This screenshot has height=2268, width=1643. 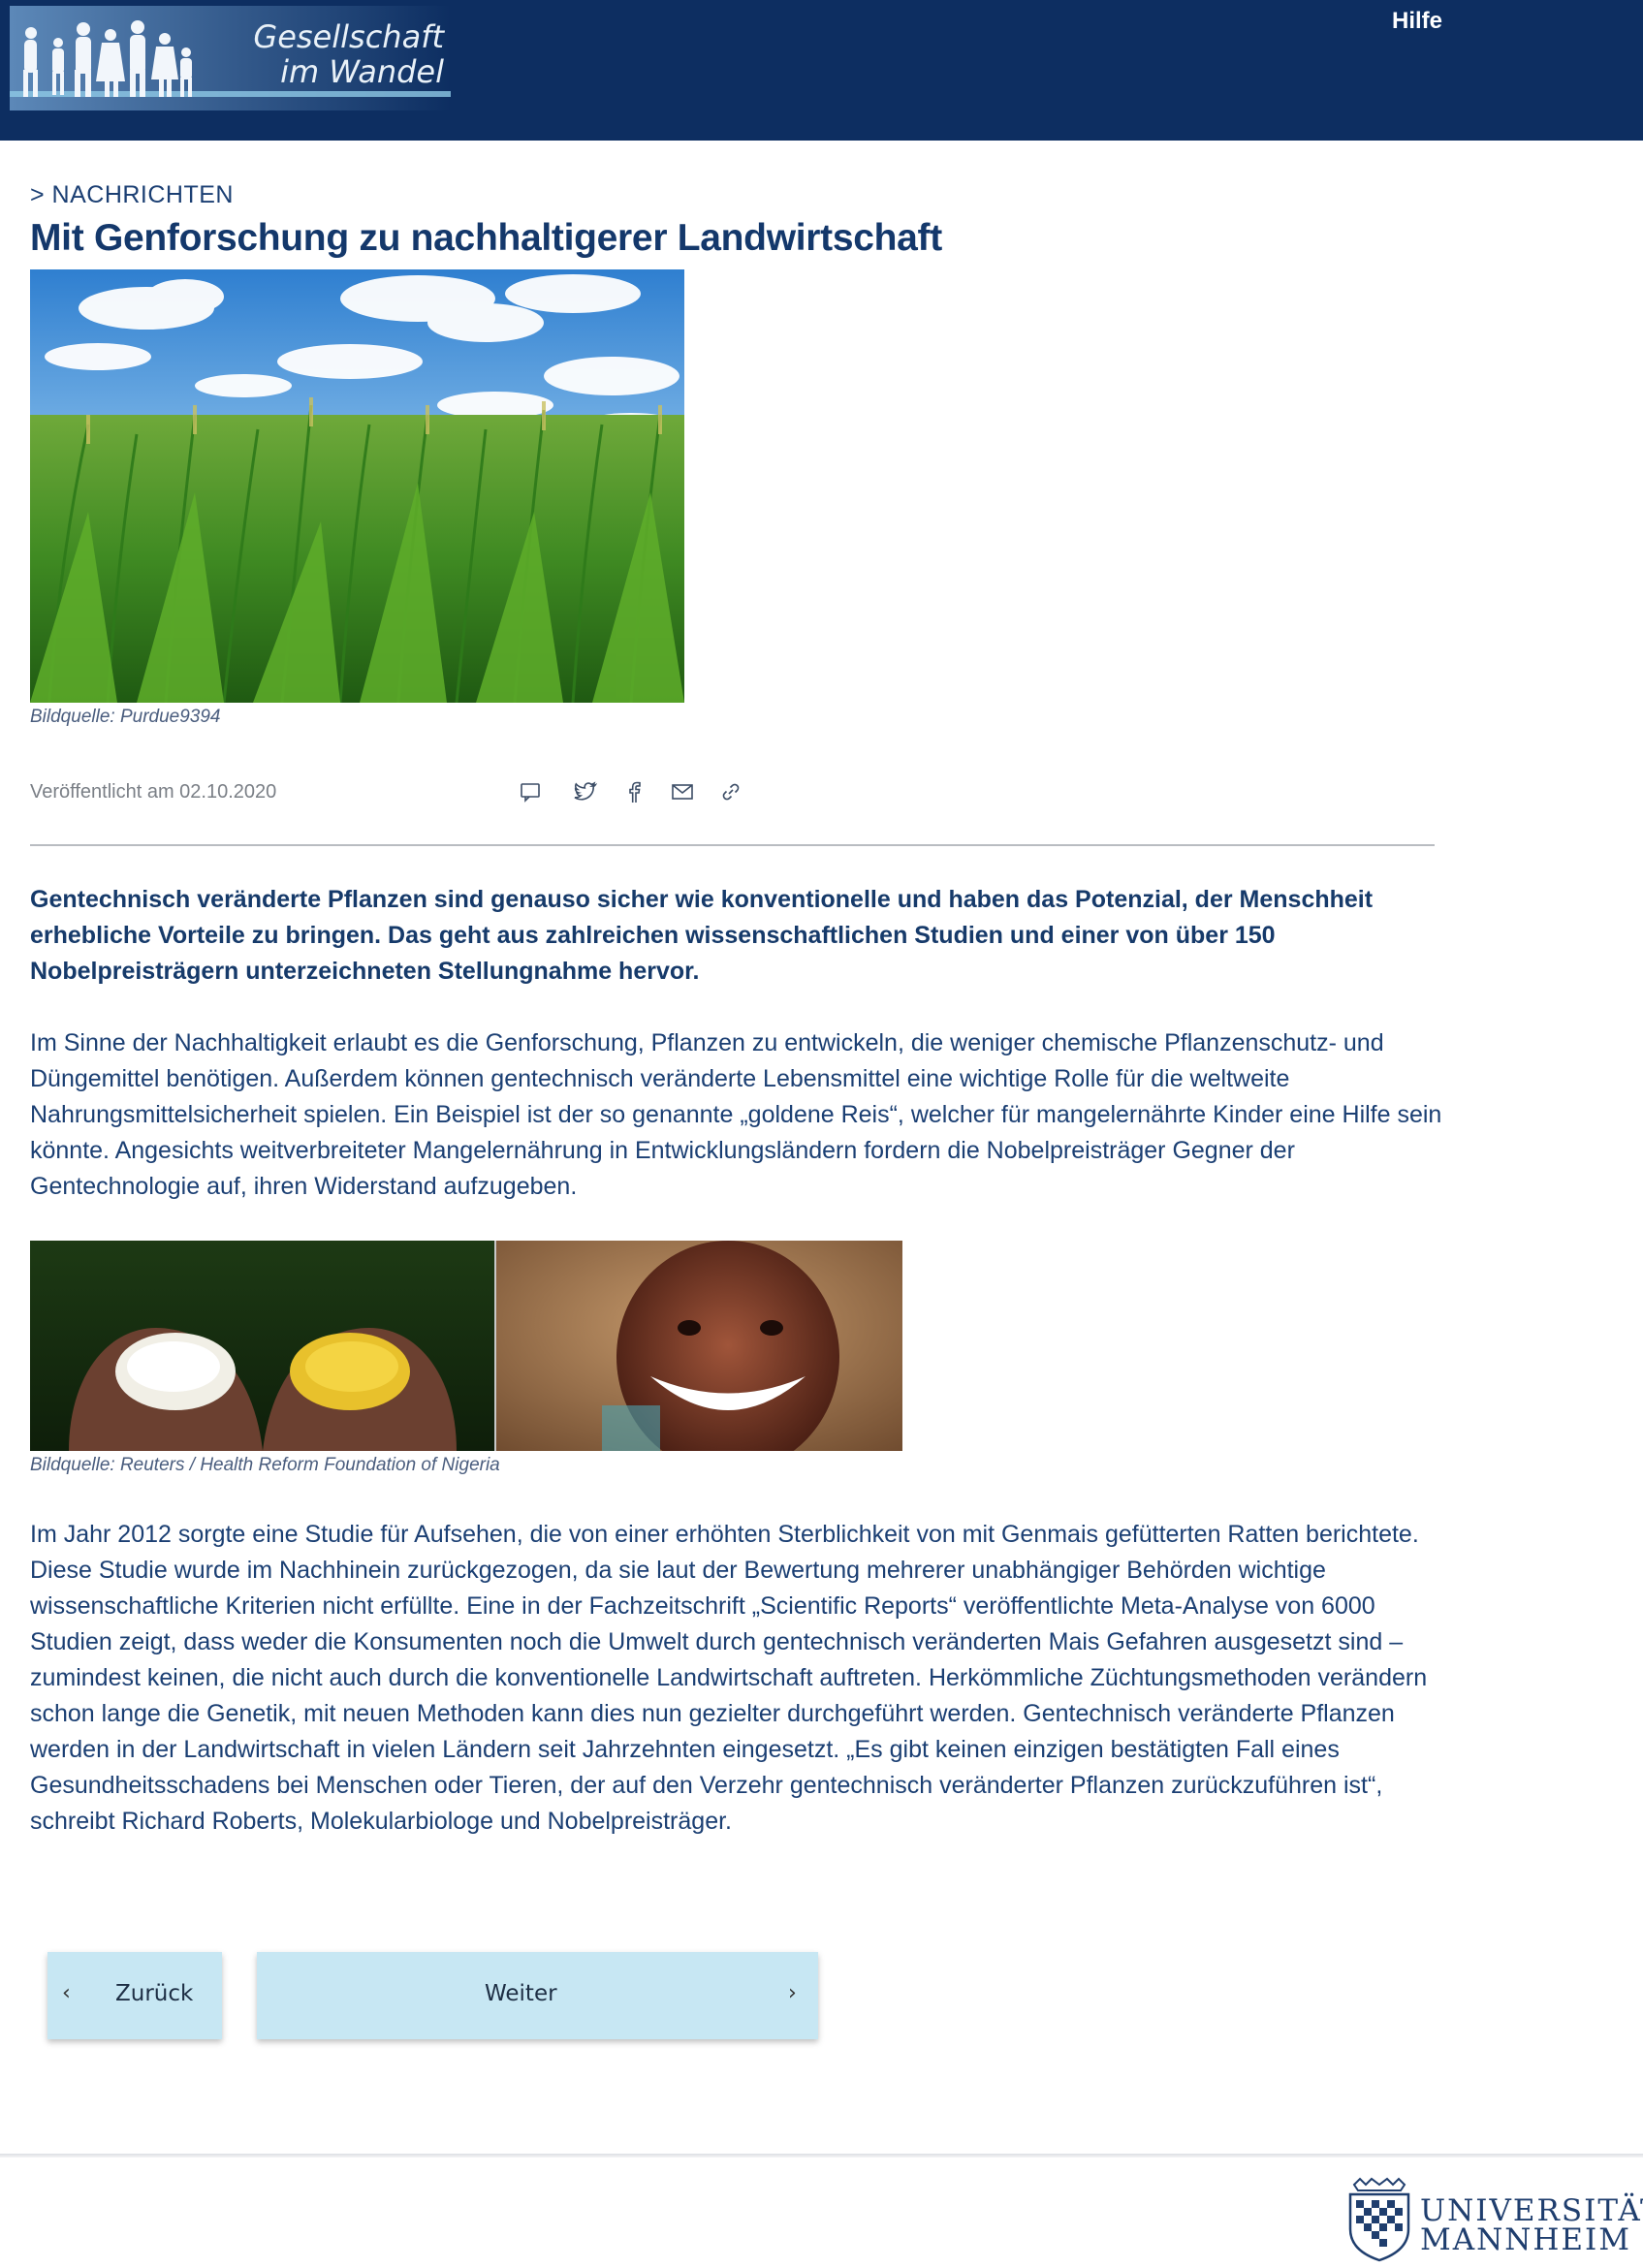 What do you see at coordinates (153, 792) in the screenshot?
I see `published-date: Veröffentlicht am 02.10.2020` at bounding box center [153, 792].